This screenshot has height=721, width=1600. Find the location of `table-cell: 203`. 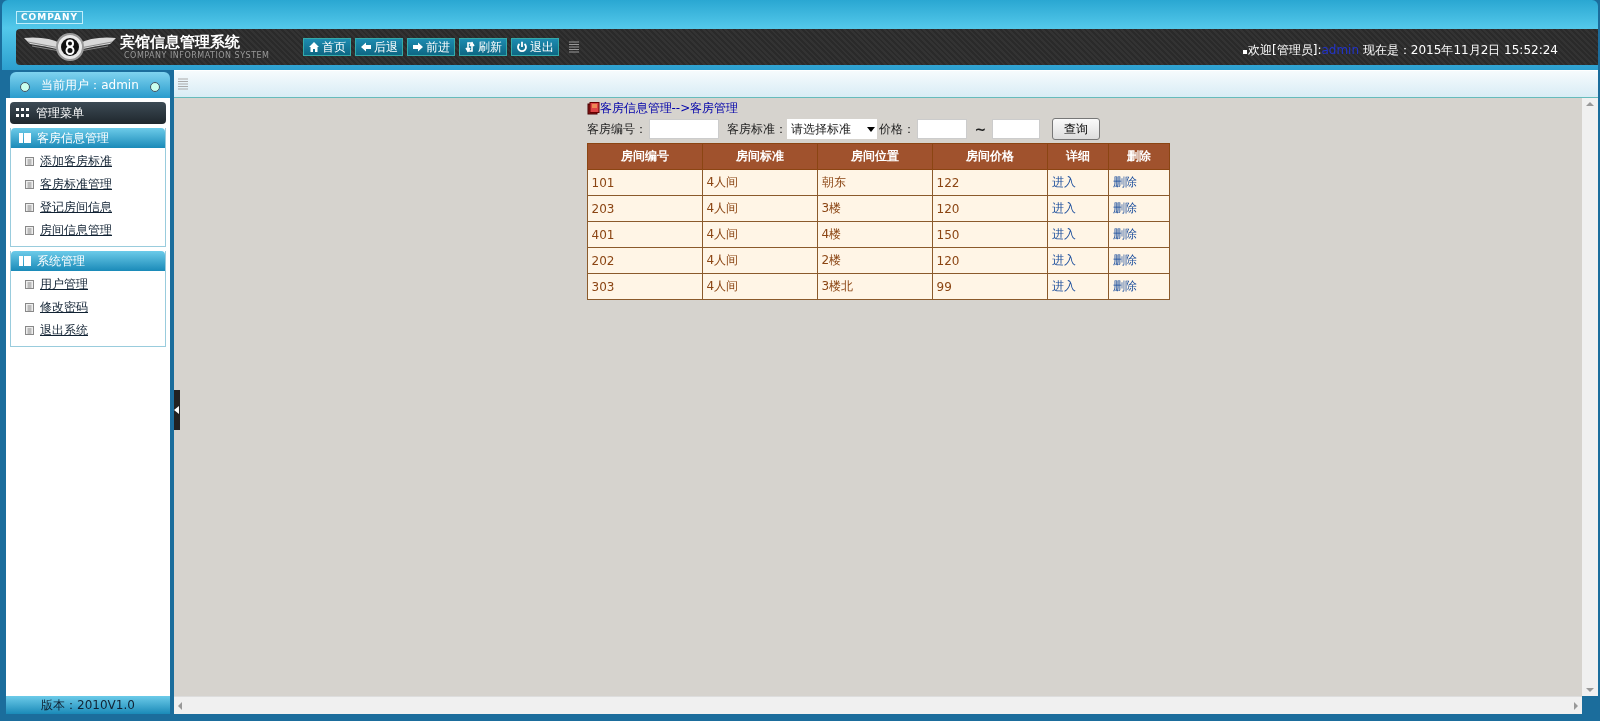

table-cell: 203 is located at coordinates (603, 208).